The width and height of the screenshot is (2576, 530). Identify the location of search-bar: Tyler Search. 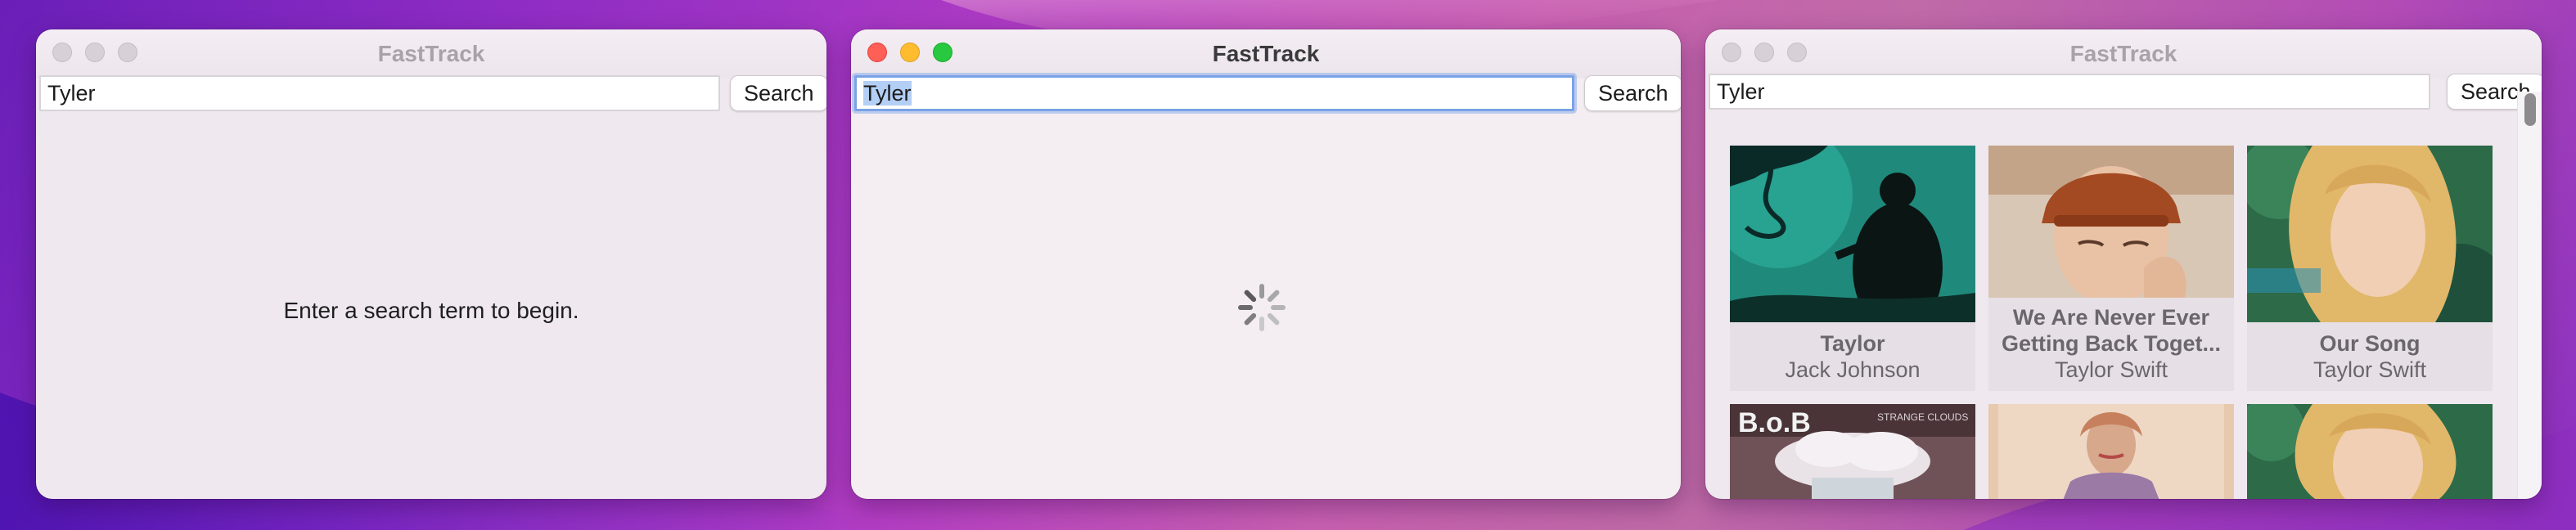
(1266, 93).